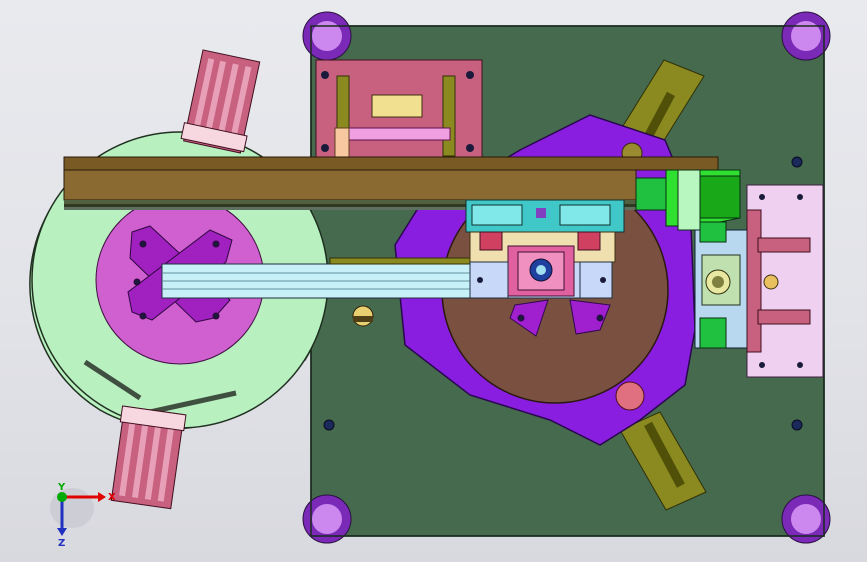 The height and width of the screenshot is (562, 867). Describe the element at coordinates (61, 543) in the screenshot. I see `z-label: Z` at that location.